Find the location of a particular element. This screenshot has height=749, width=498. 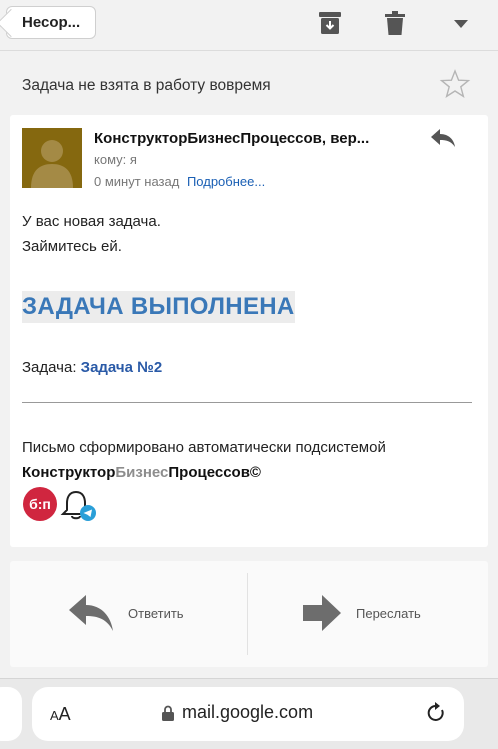

brand-part-3: Процессов© is located at coordinates (214, 472).